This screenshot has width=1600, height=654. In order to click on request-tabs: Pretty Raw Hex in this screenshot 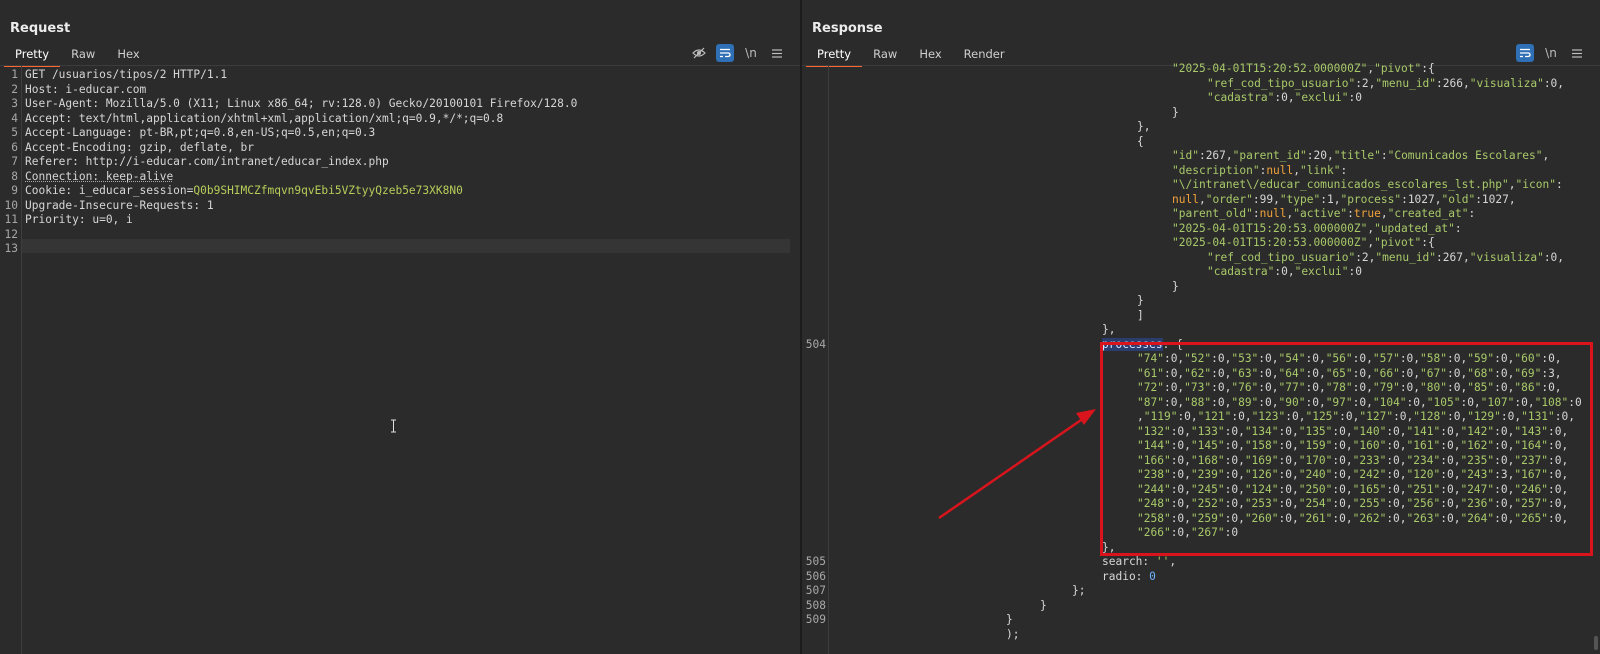, I will do `click(77, 55)`.